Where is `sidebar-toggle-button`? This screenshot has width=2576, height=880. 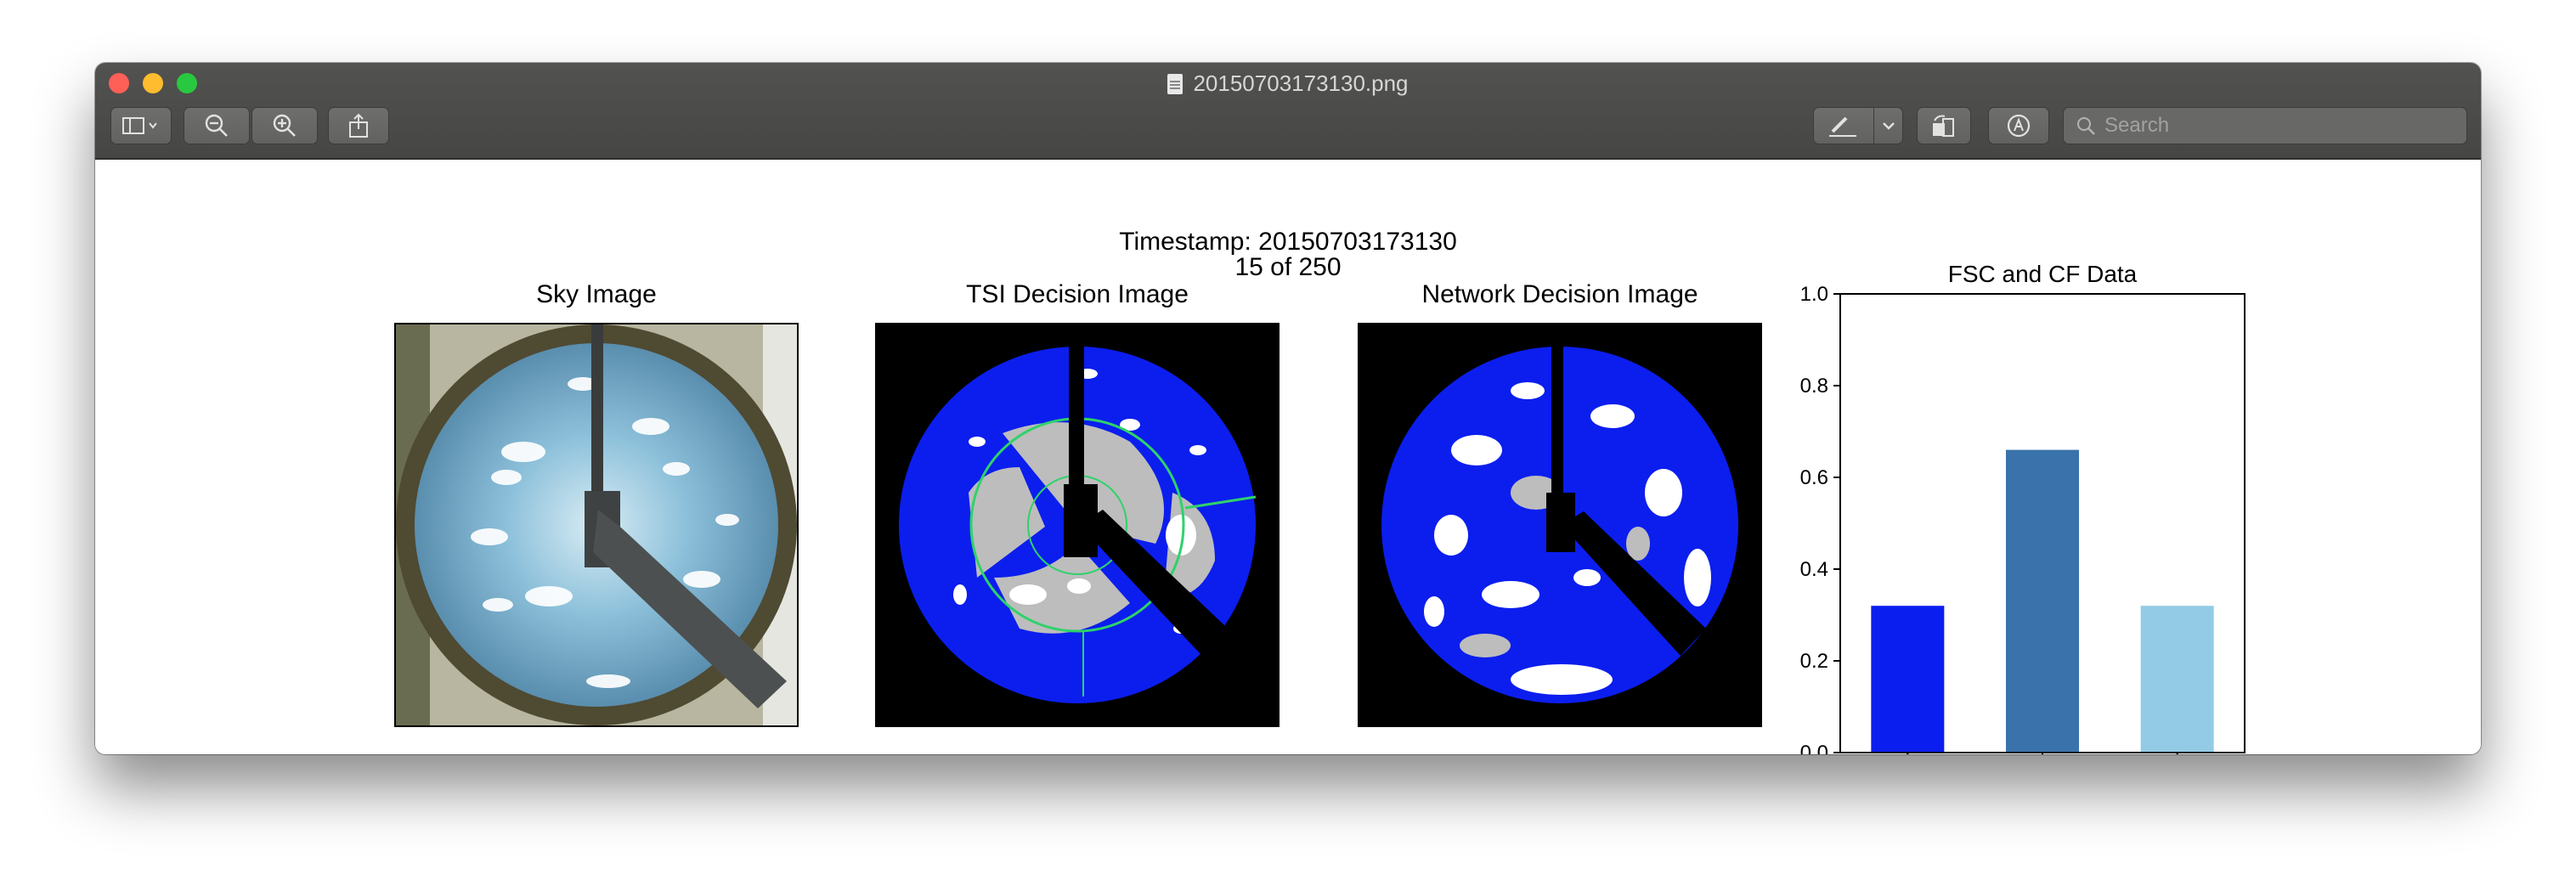 sidebar-toggle-button is located at coordinates (141, 125).